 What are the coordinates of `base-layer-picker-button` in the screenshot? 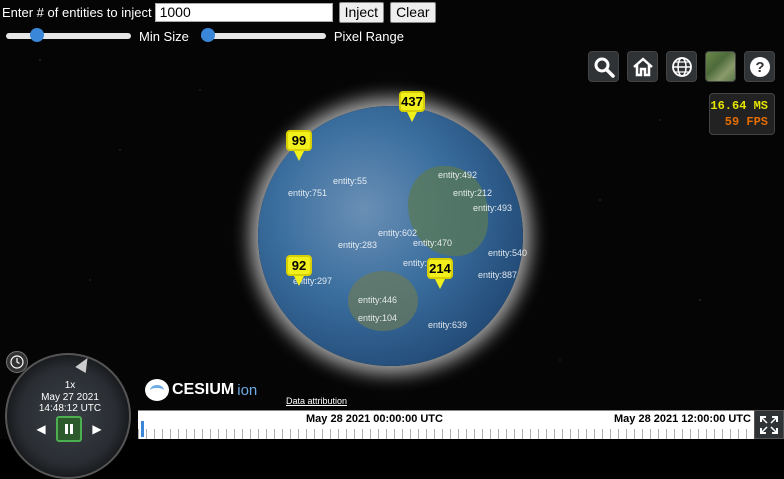 It's located at (720, 66).